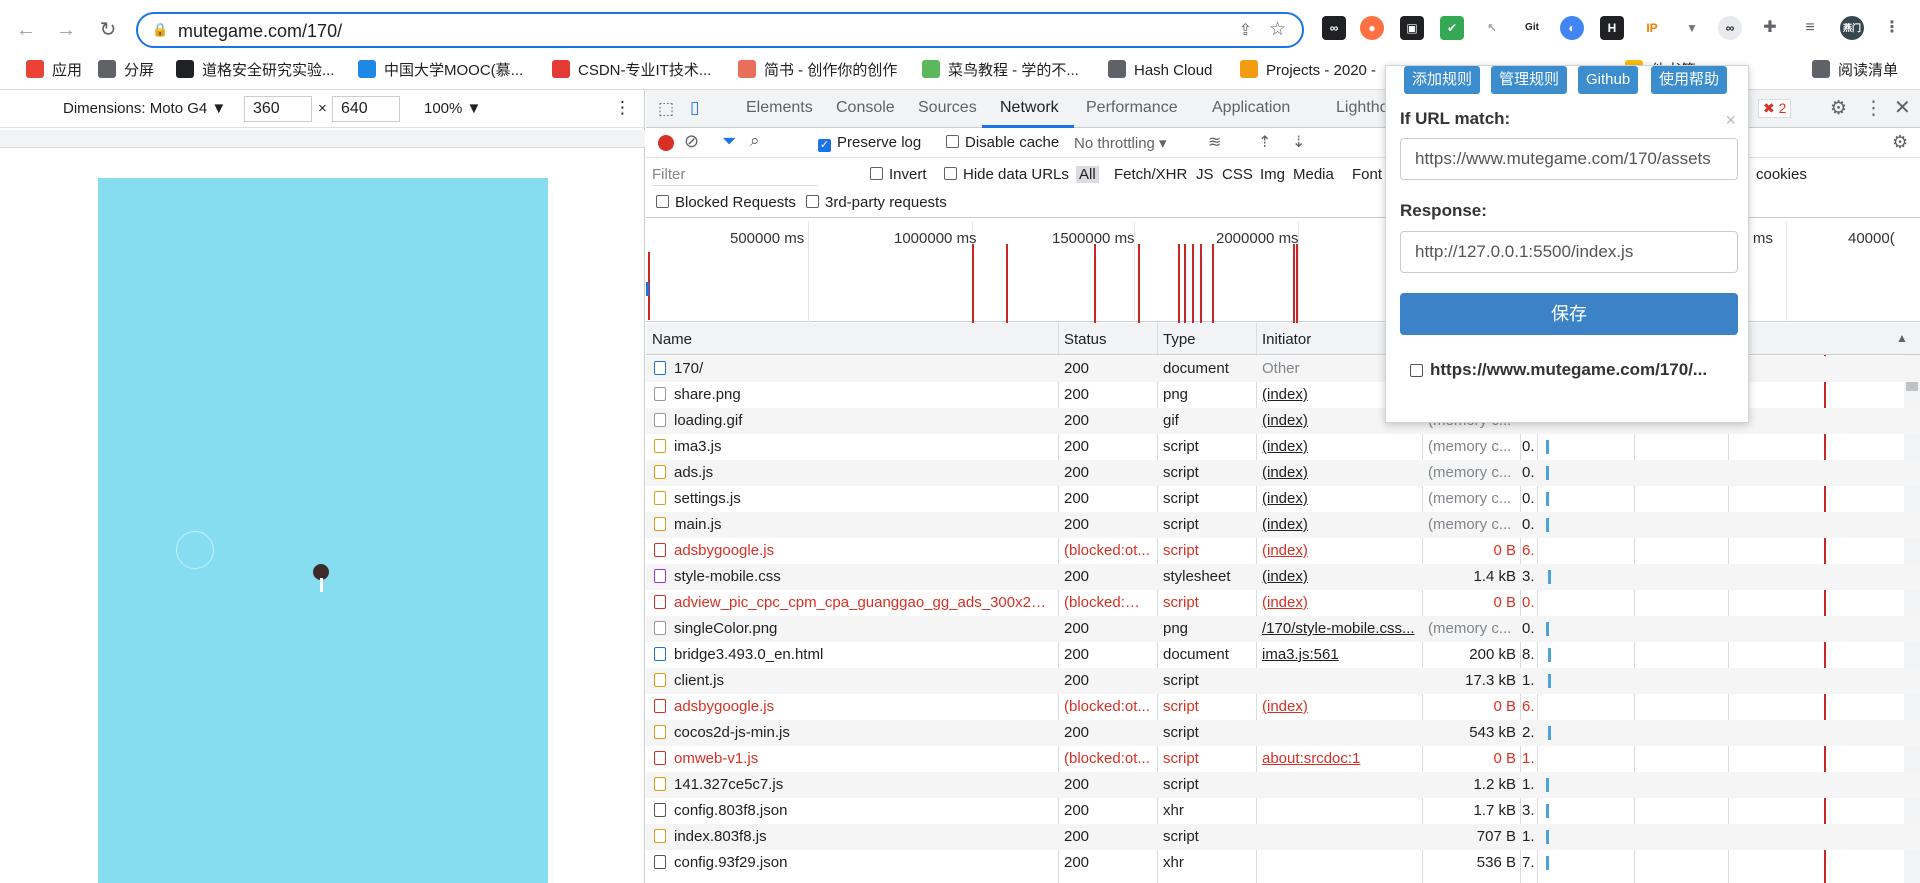 Image resolution: width=1920 pixels, height=883 pixels. What do you see at coordinates (144, 108) in the screenshot?
I see `device-dimensions-select: Dimensions: Moto G4 ▼` at bounding box center [144, 108].